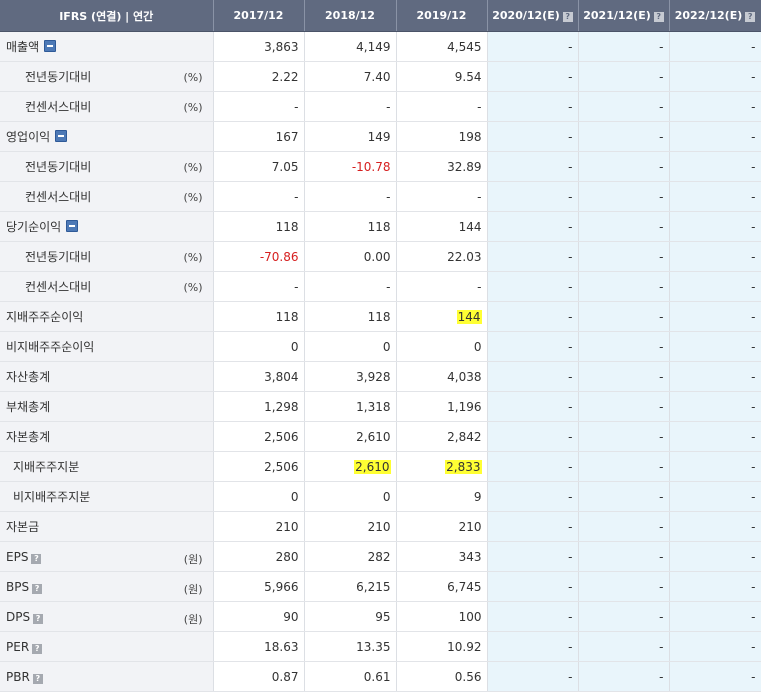 The image size is (761, 692). What do you see at coordinates (107, 76) in the screenshot?
I see `row-label: 전년동기대비 (%)` at bounding box center [107, 76].